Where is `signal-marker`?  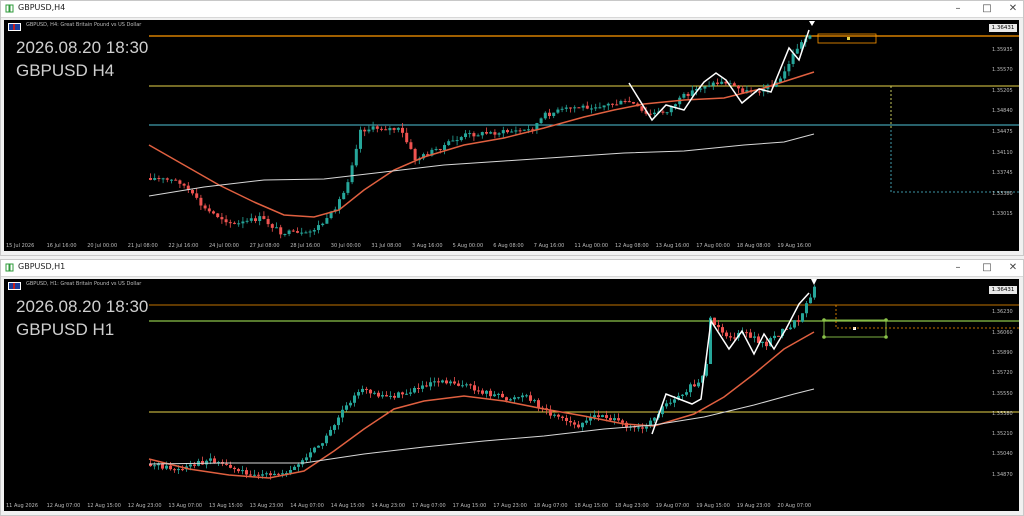 signal-marker is located at coordinates (814, 282).